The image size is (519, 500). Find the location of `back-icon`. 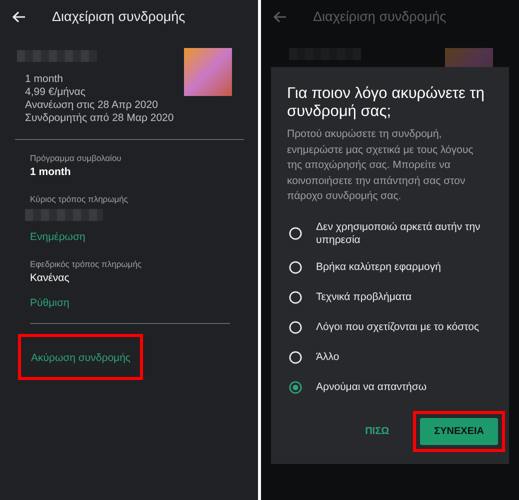

back-icon is located at coordinates (19, 17).